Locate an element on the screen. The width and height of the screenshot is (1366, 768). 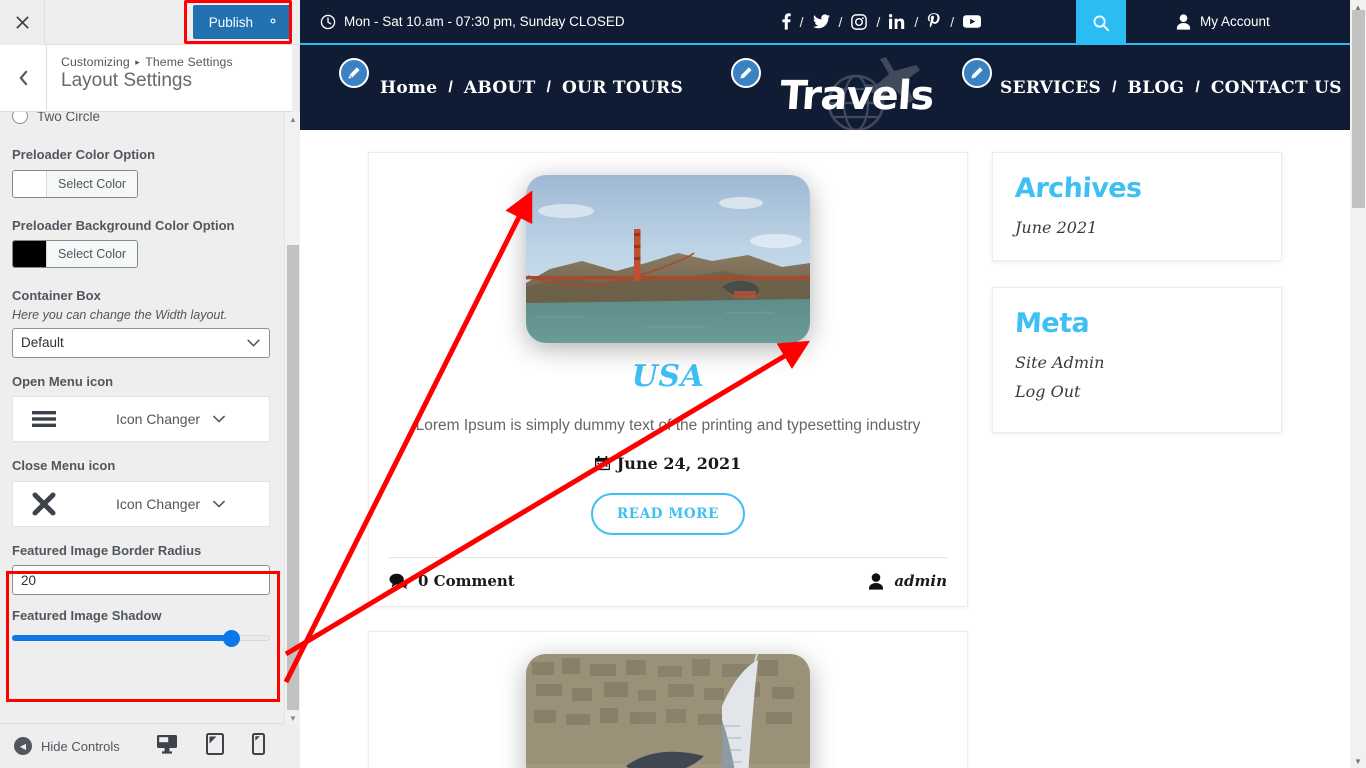
breadcrumb-parent: Theme Settings is located at coordinates (189, 62).